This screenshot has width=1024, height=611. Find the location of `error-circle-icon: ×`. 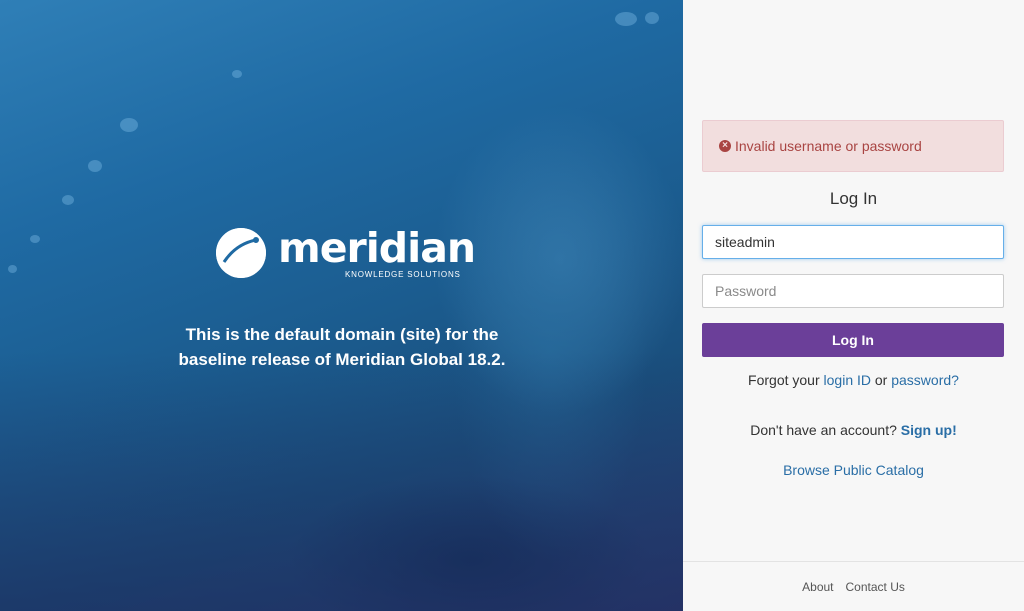

error-circle-icon: × is located at coordinates (725, 146).